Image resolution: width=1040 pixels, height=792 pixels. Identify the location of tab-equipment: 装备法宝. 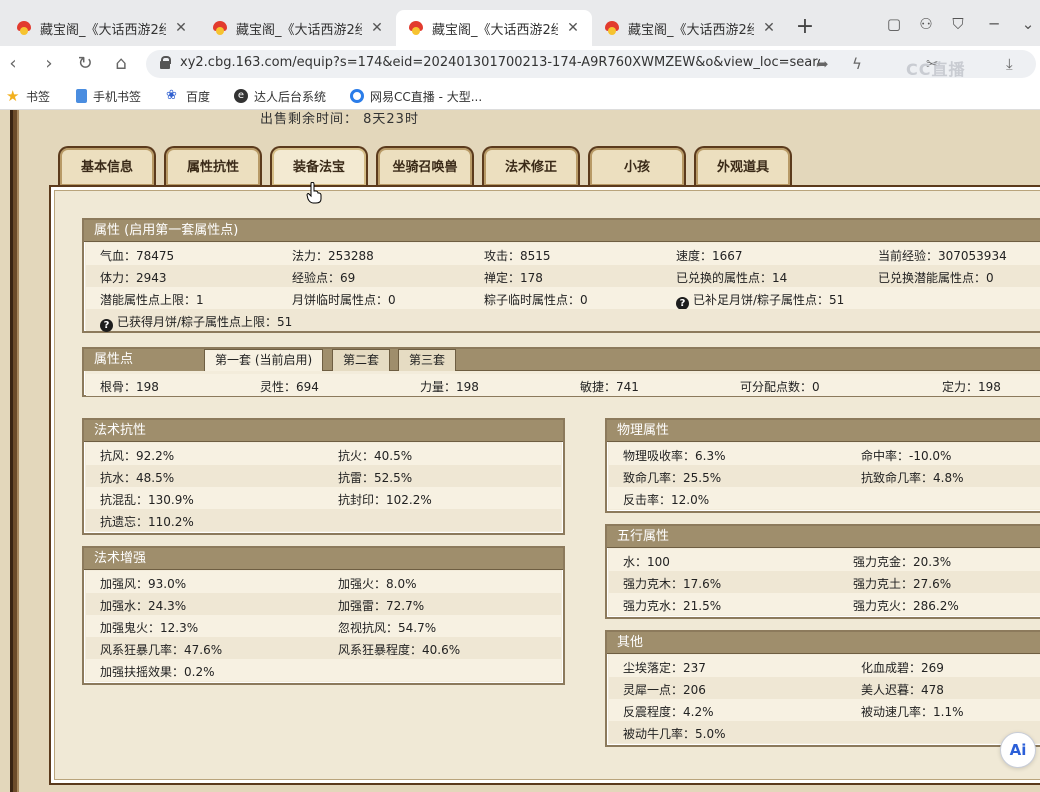
(319, 166).